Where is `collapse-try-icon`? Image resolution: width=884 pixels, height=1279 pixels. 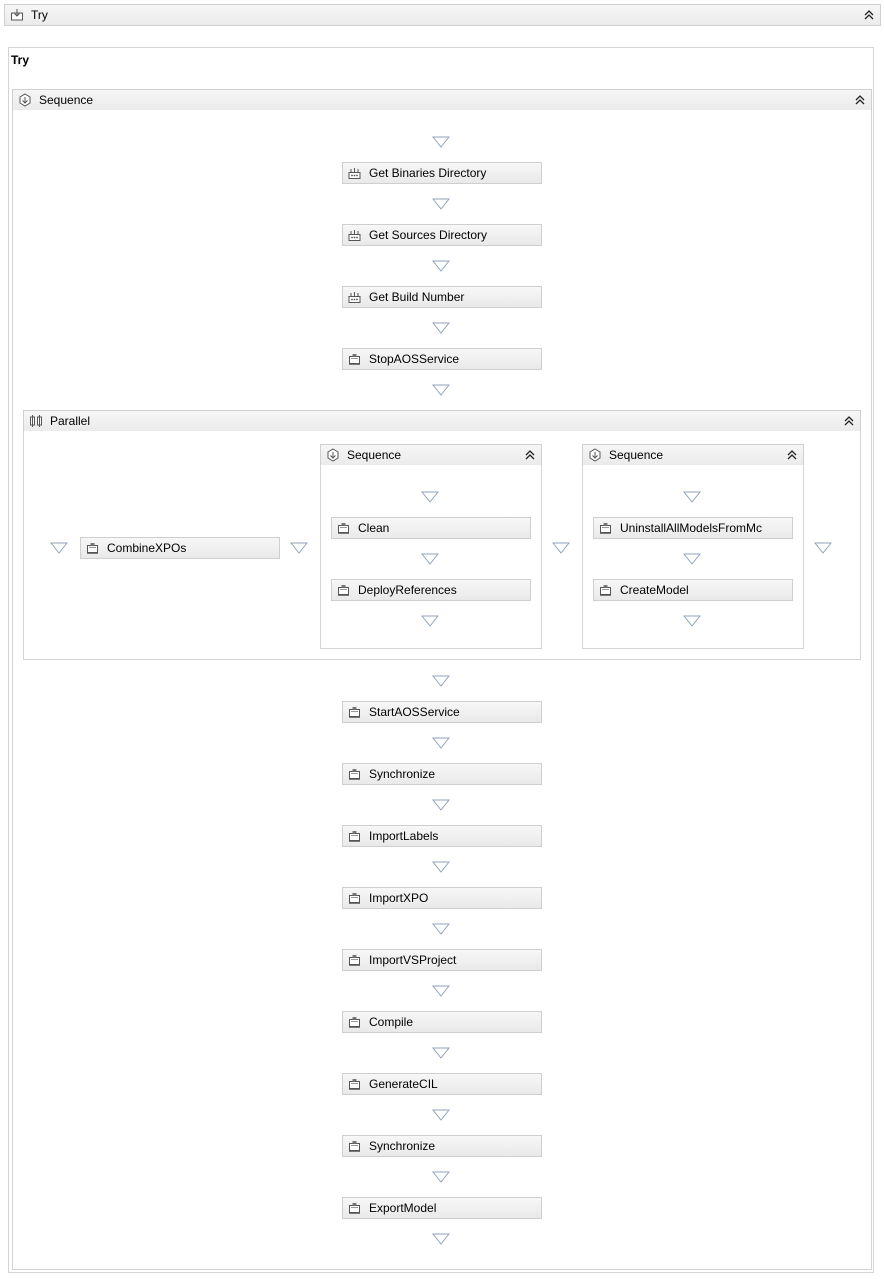 collapse-try-icon is located at coordinates (869, 15).